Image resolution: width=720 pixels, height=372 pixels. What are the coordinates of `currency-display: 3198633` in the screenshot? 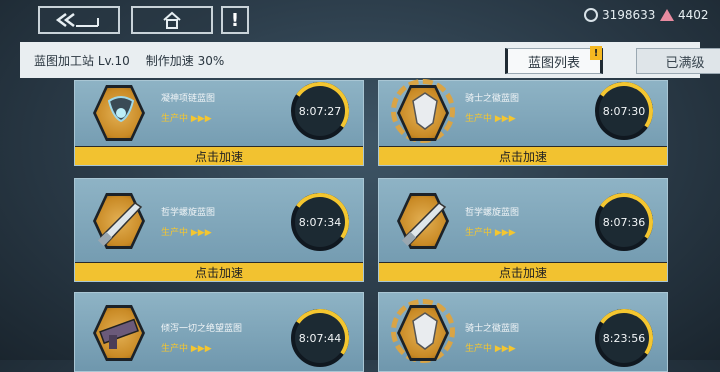 It's located at (619, 15).